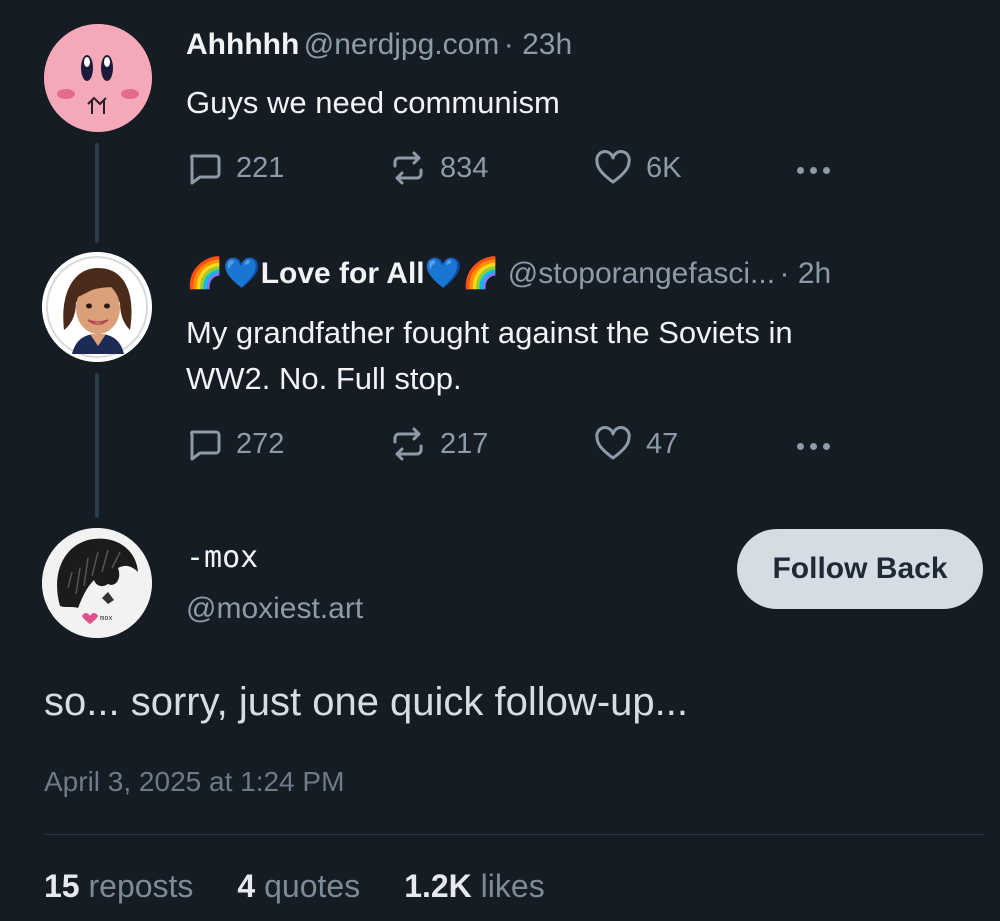  What do you see at coordinates (242, 44) in the screenshot?
I see `author-name: Ahhhhh` at bounding box center [242, 44].